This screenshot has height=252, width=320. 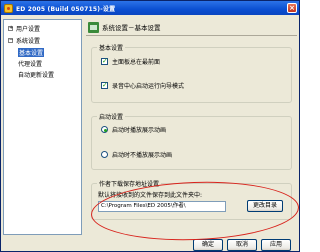 I want to click on basic-settings-group: 基本设置 ✓ 主面板总在最前面 ✓ 录音中心启动运行向导模式, so click(x=191, y=73).